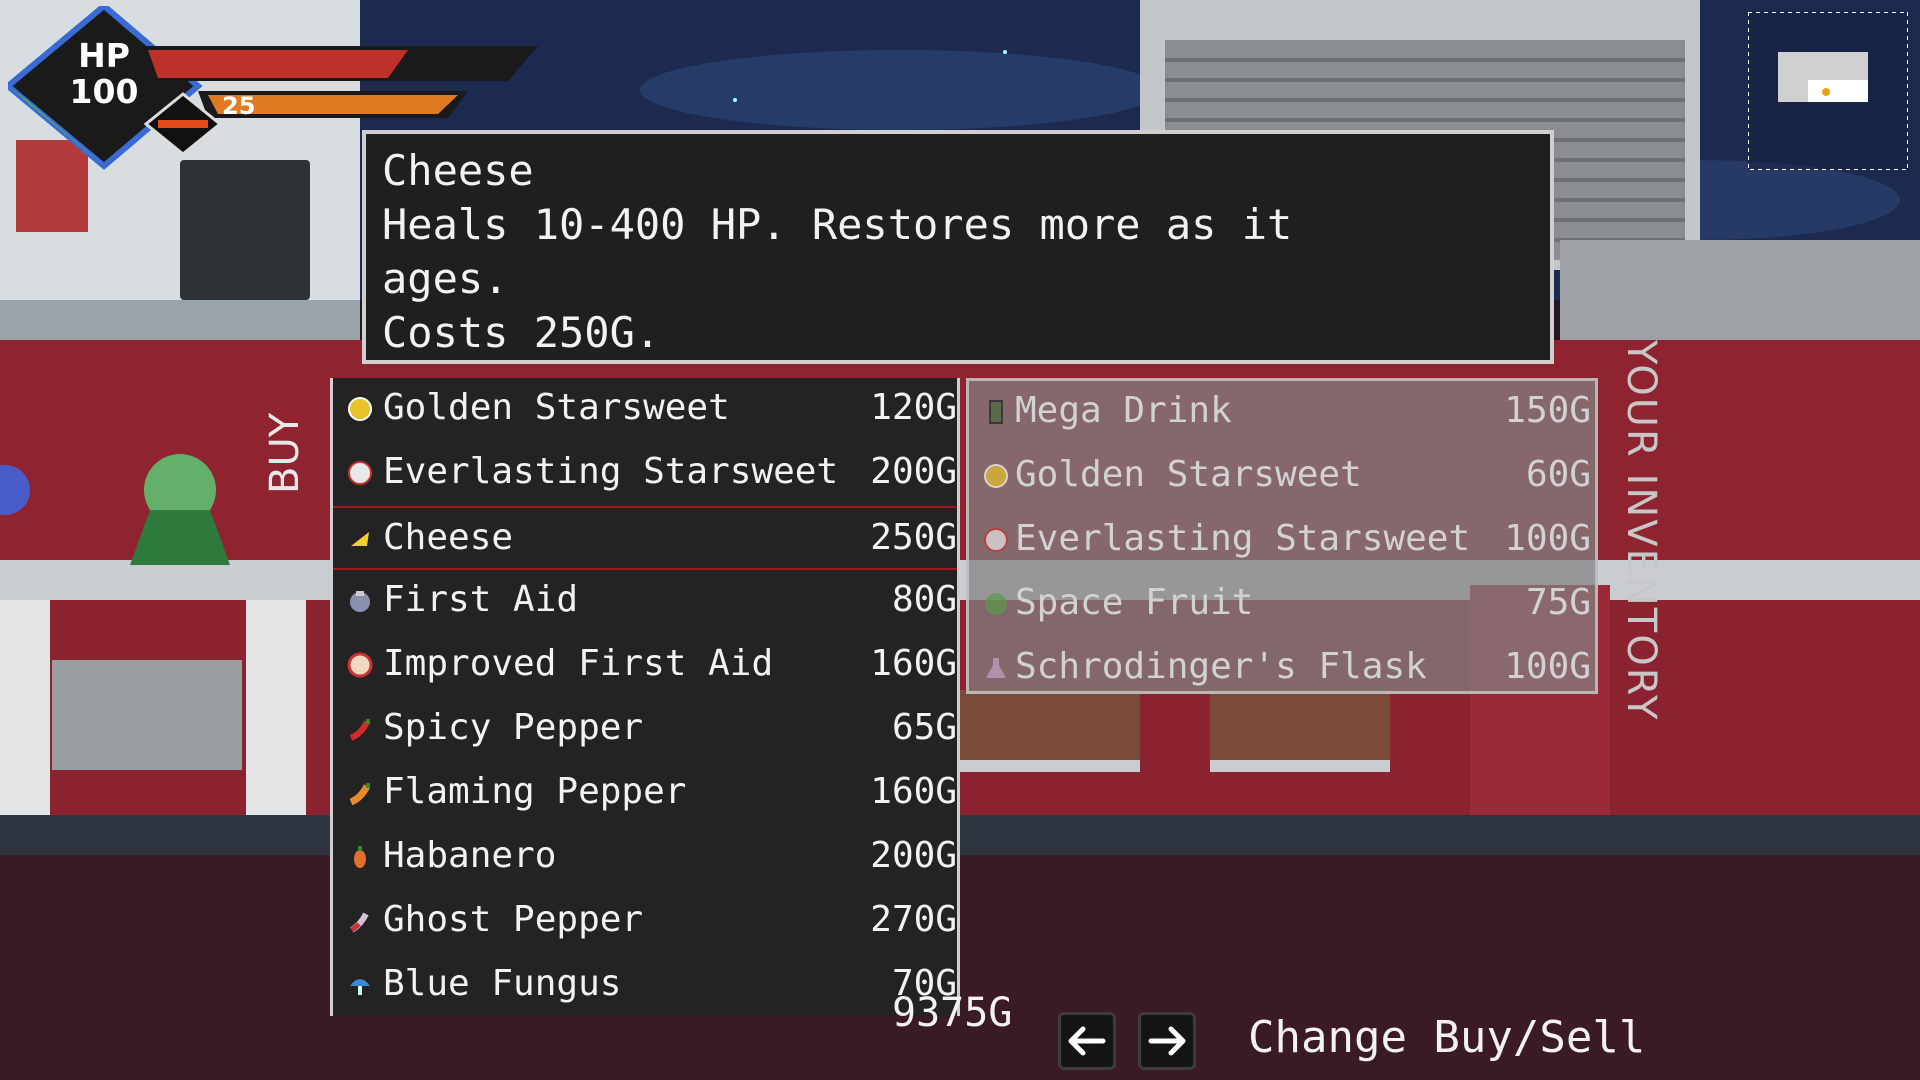  I want to click on shop-item-cheese: Cheese 250G, so click(645, 538).